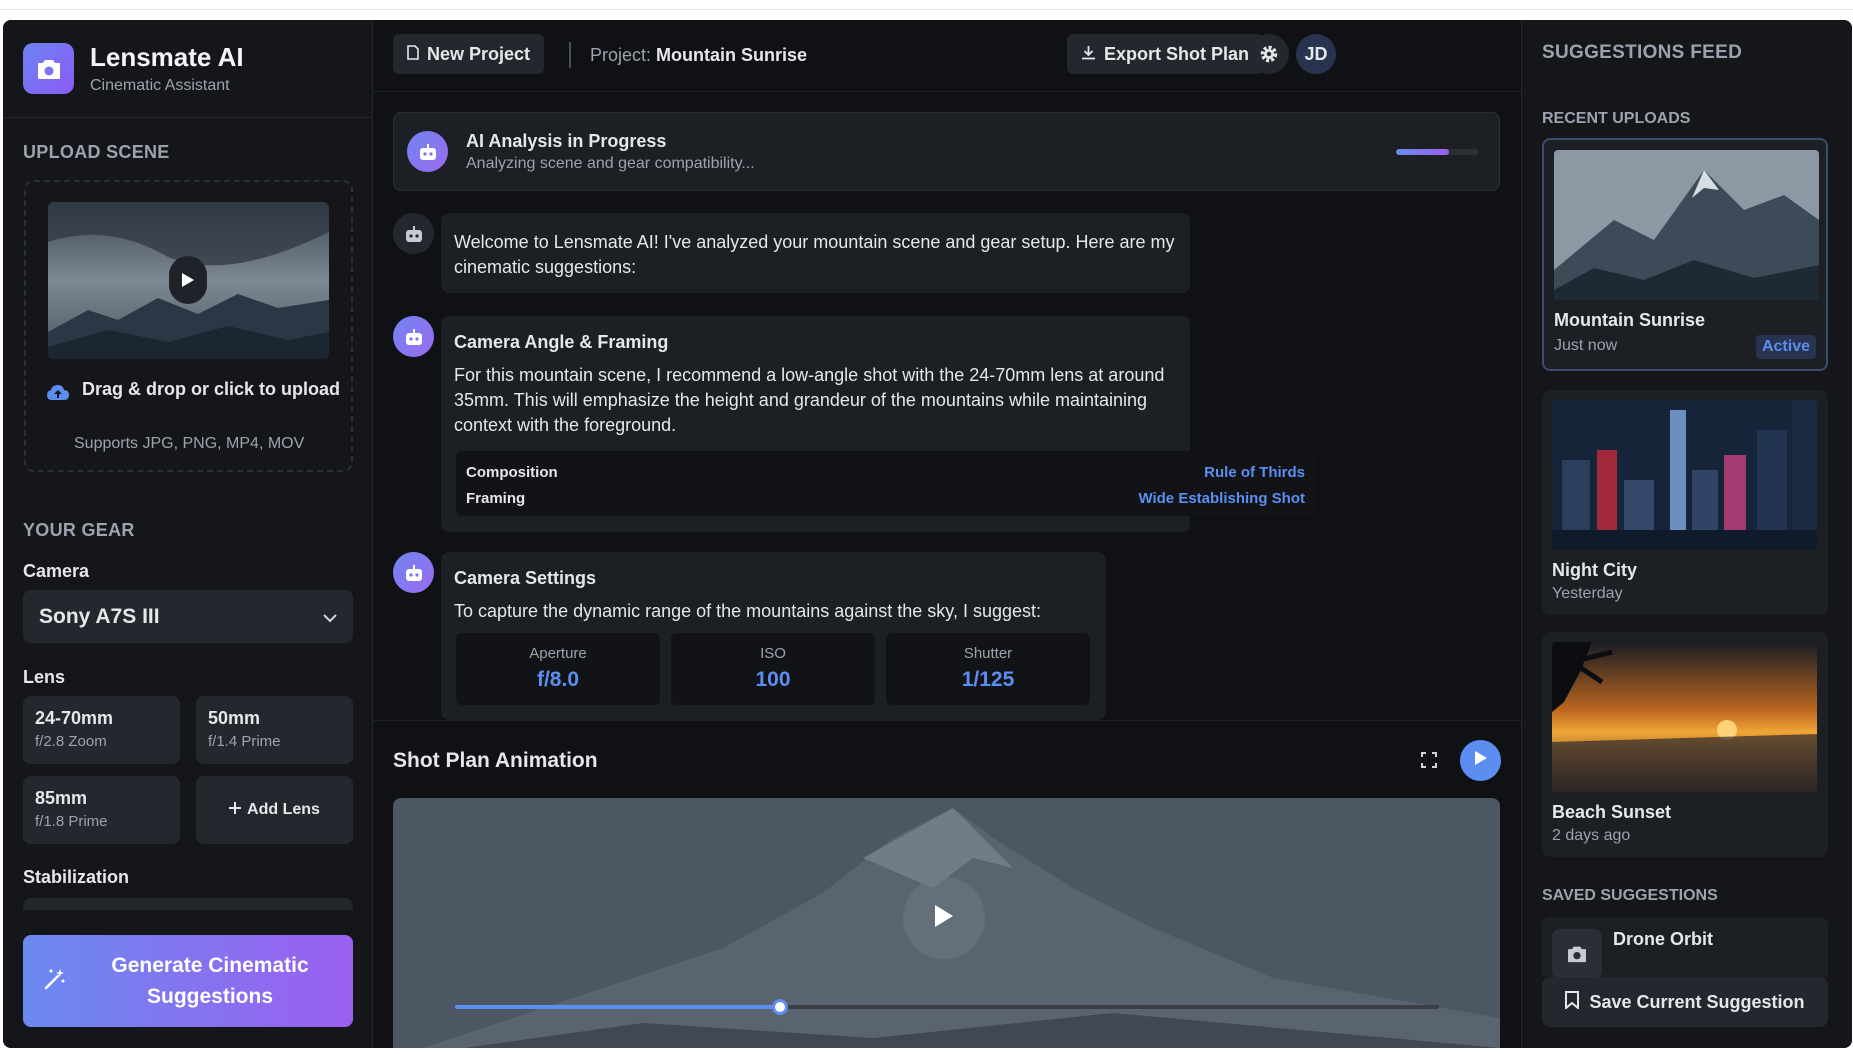 This screenshot has width=1853, height=1054. Describe the element at coordinates (274, 730) in the screenshot. I see `lens-option-50: 50mm f/1.4 Prime` at that location.